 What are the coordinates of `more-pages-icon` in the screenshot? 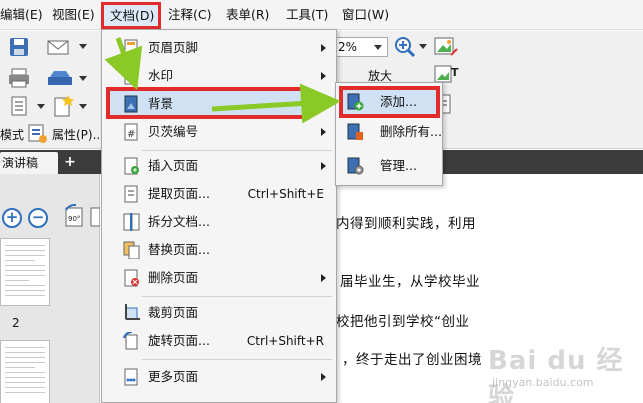 It's located at (131, 377).